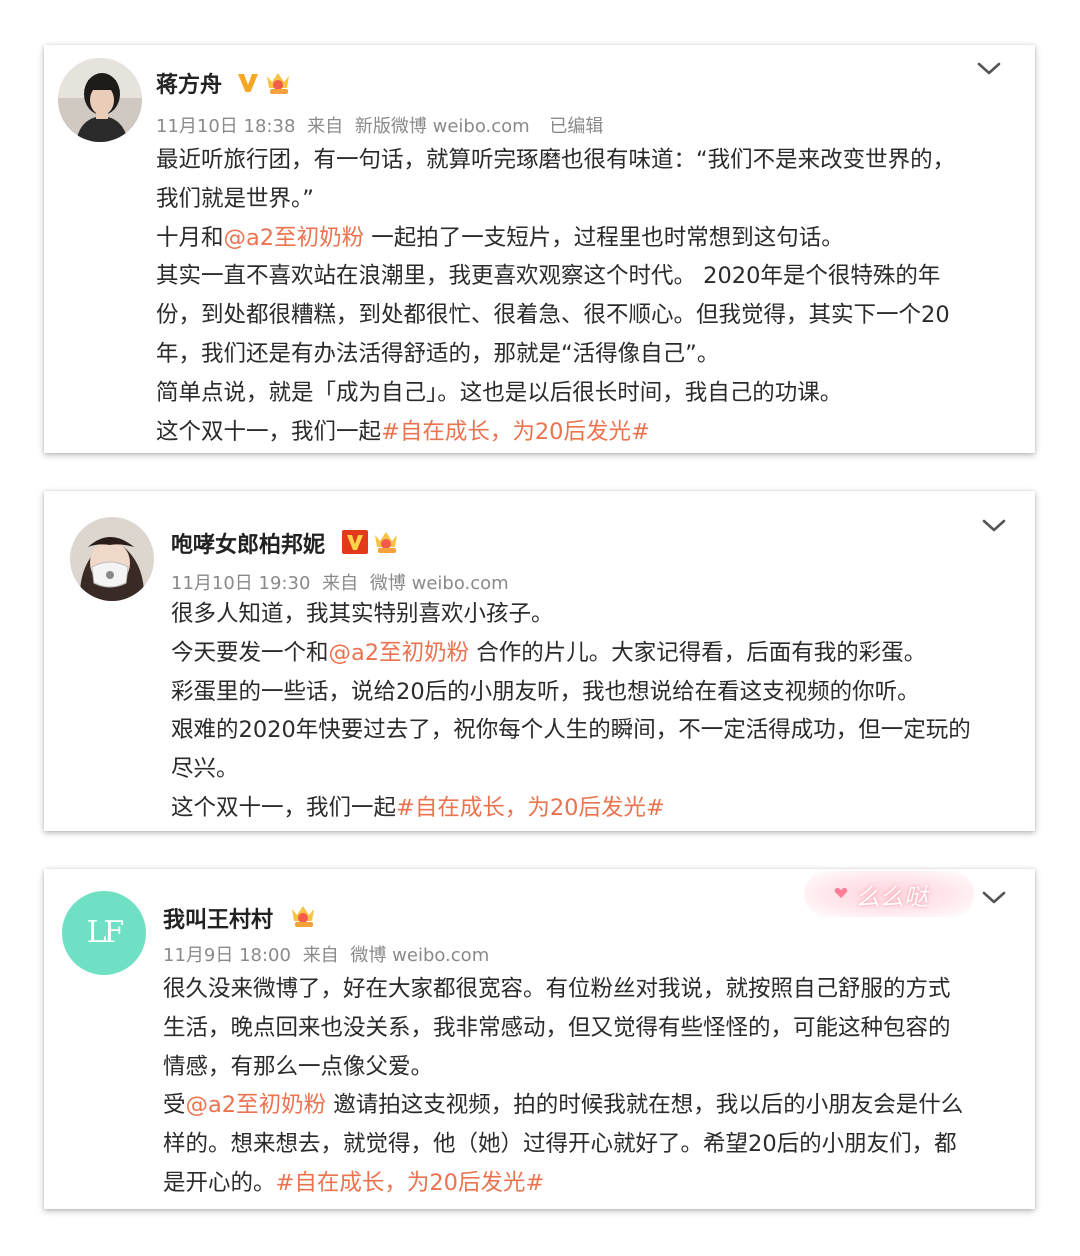  Describe the element at coordinates (604, 237) in the screenshot. I see `post-text-segment: 一起拍了一支短片，过程里也时常想到这句话。` at that location.